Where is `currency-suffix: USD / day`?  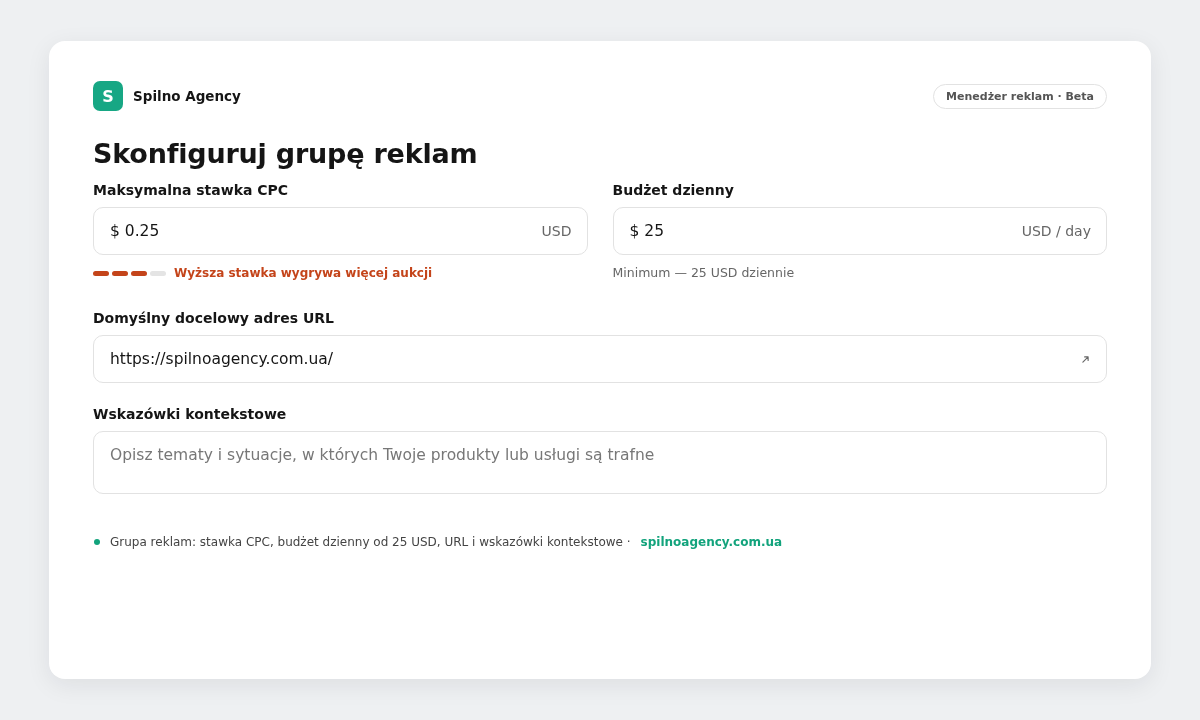
currency-suffix: USD / day is located at coordinates (1056, 231).